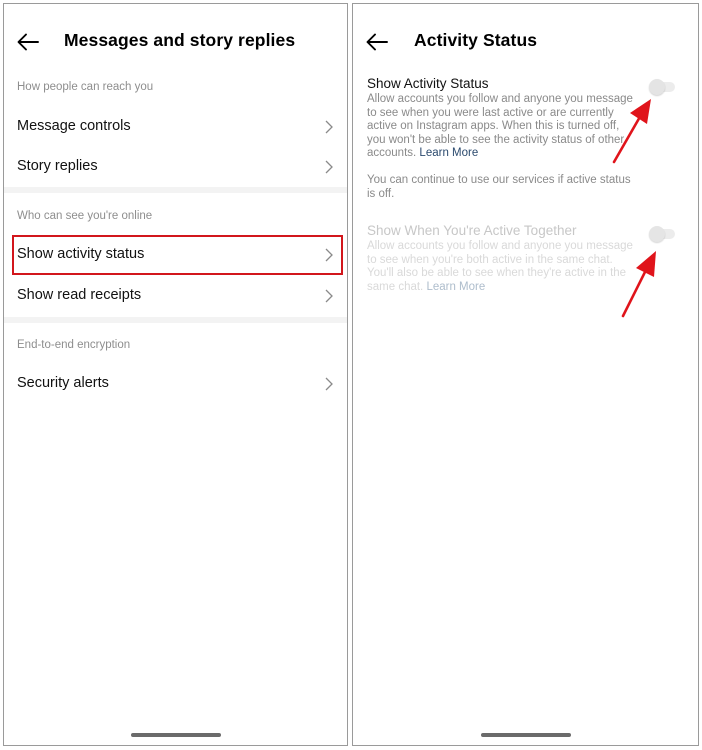 The image size is (702, 750). I want to click on section-label-reach: How people can reach you, so click(85, 87).